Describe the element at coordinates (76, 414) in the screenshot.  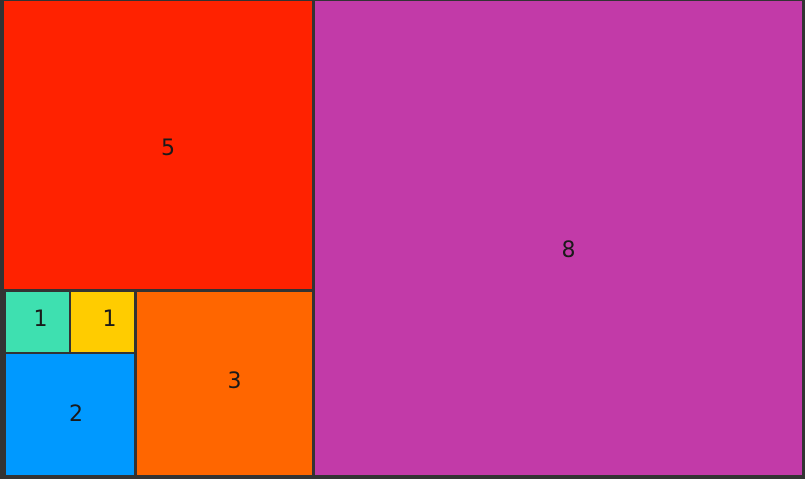
I see `square-2-label: 2` at that location.